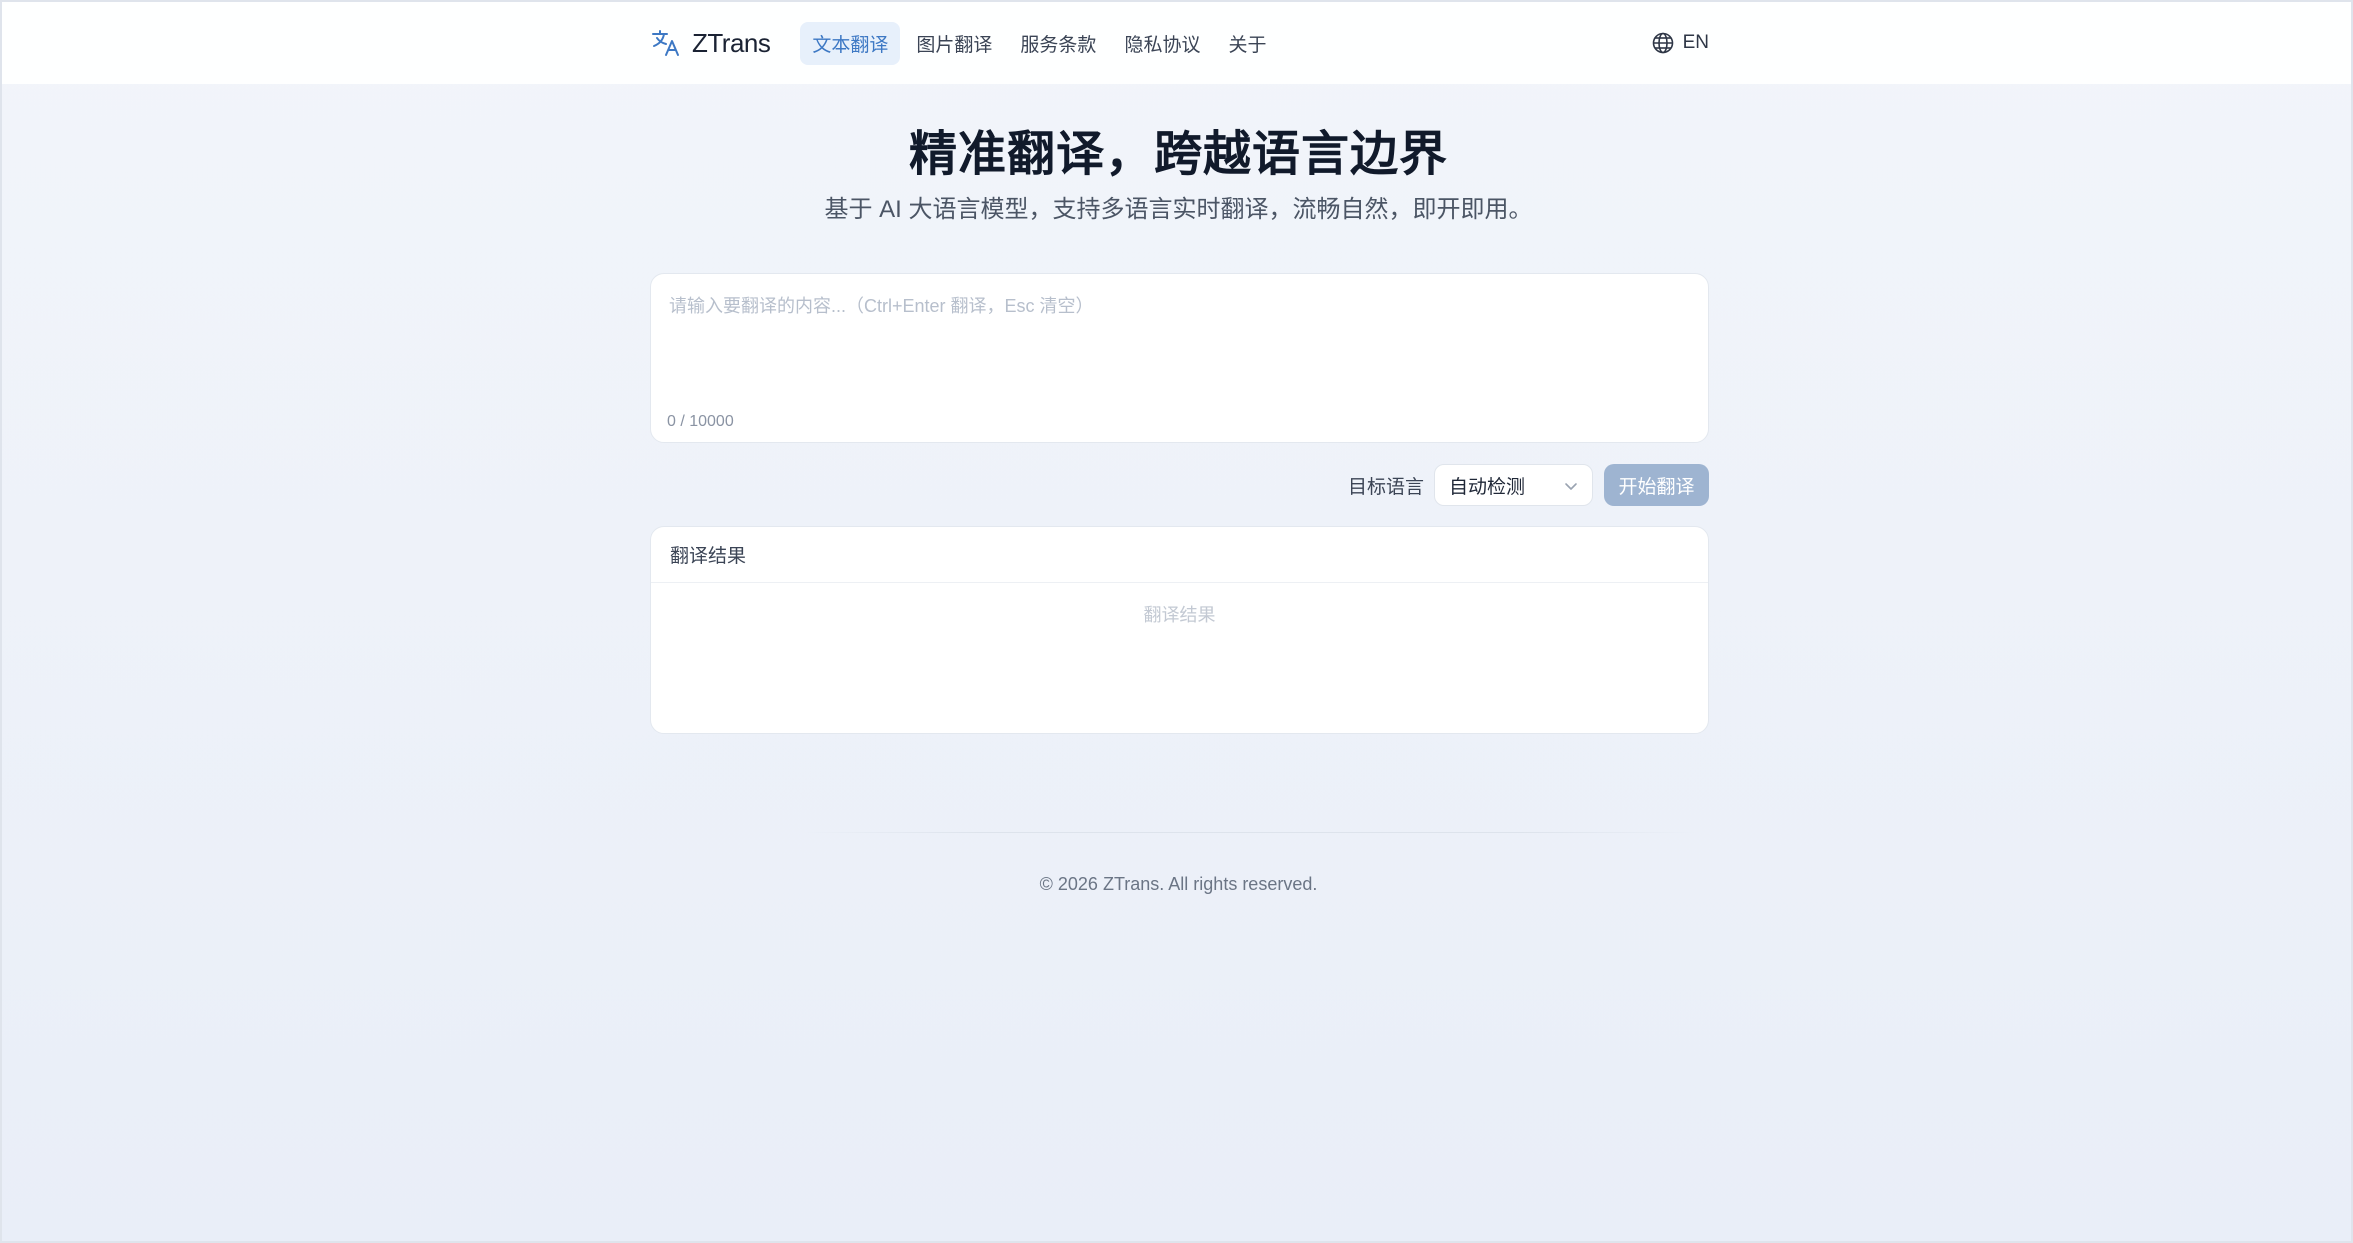 The height and width of the screenshot is (1243, 2353). What do you see at coordinates (1247, 43) in the screenshot?
I see `nav-about: 关于` at bounding box center [1247, 43].